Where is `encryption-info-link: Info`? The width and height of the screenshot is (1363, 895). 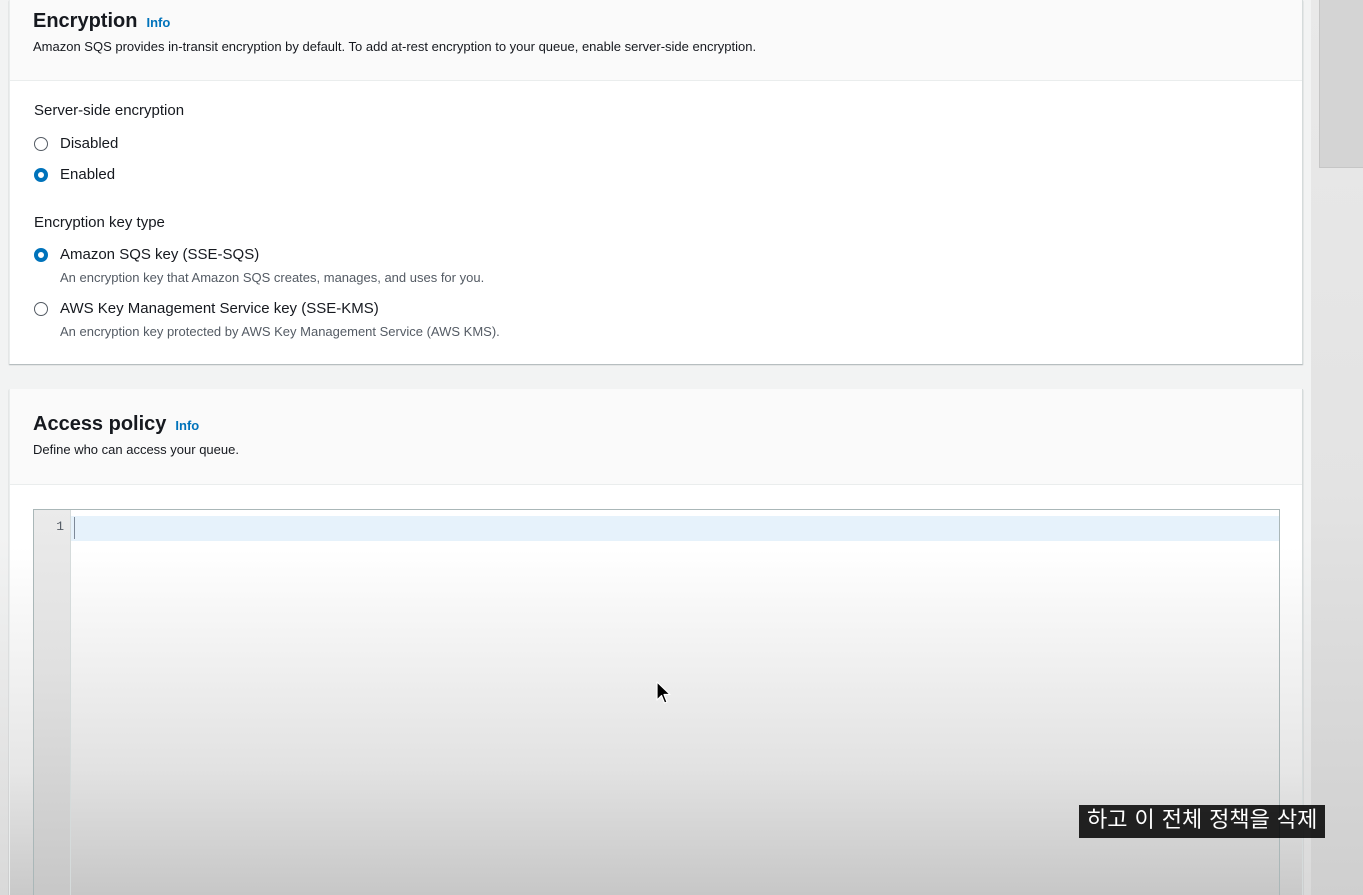 encryption-info-link: Info is located at coordinates (158, 22).